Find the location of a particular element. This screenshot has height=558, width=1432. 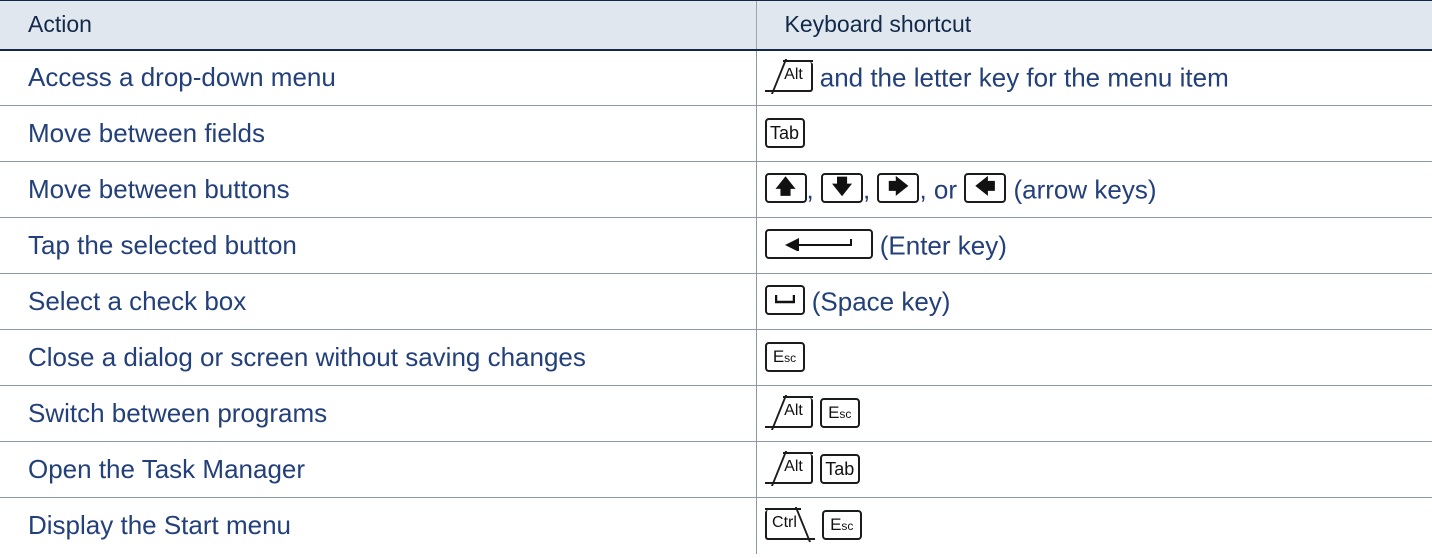

shortcut-cell: Tab is located at coordinates (1093, 133).